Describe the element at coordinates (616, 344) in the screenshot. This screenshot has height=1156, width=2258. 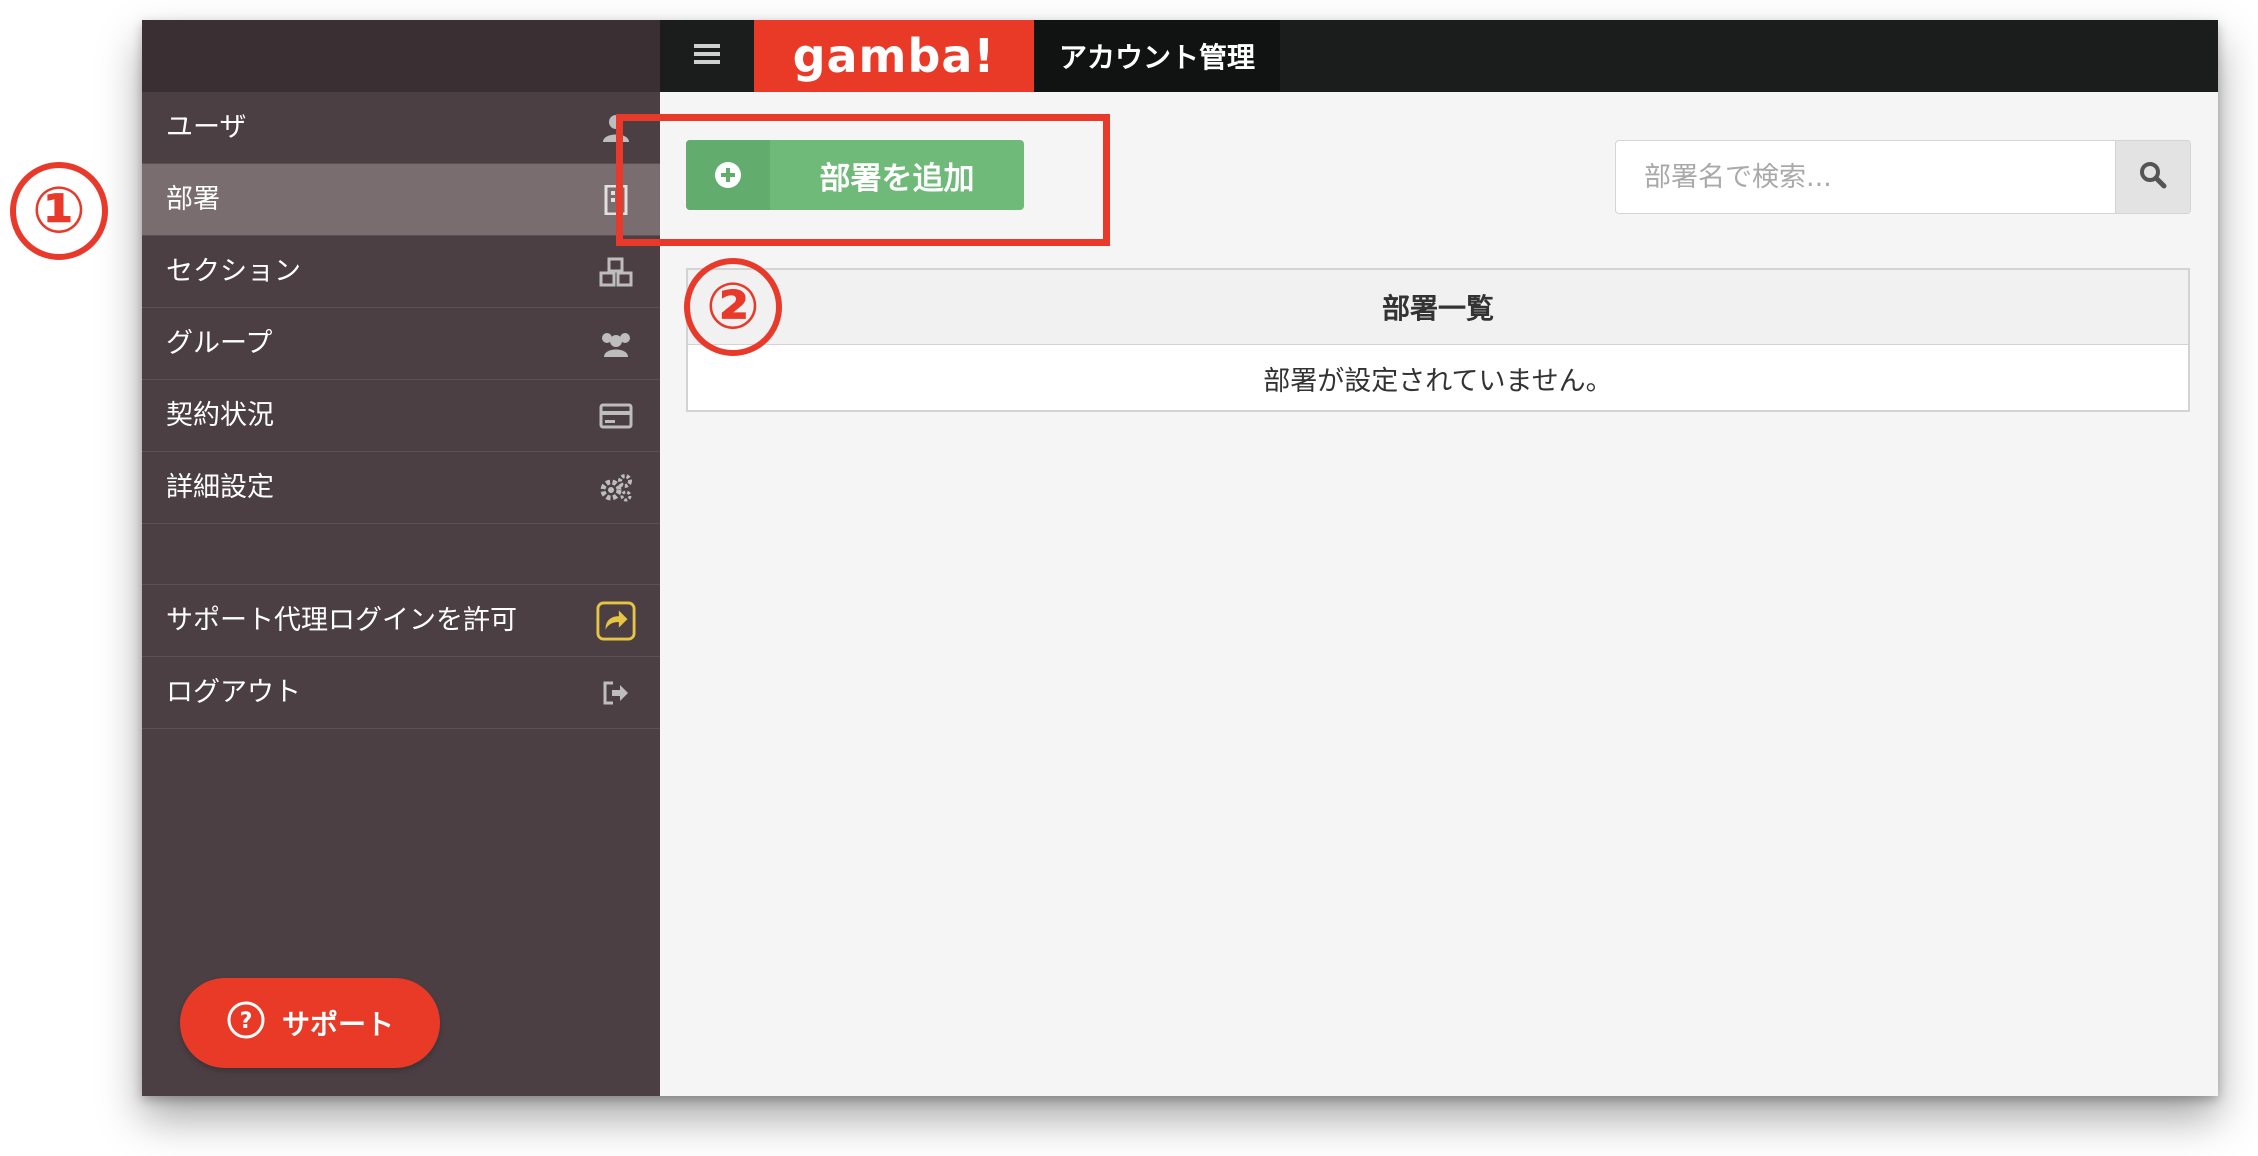
I see `users-icon` at that location.